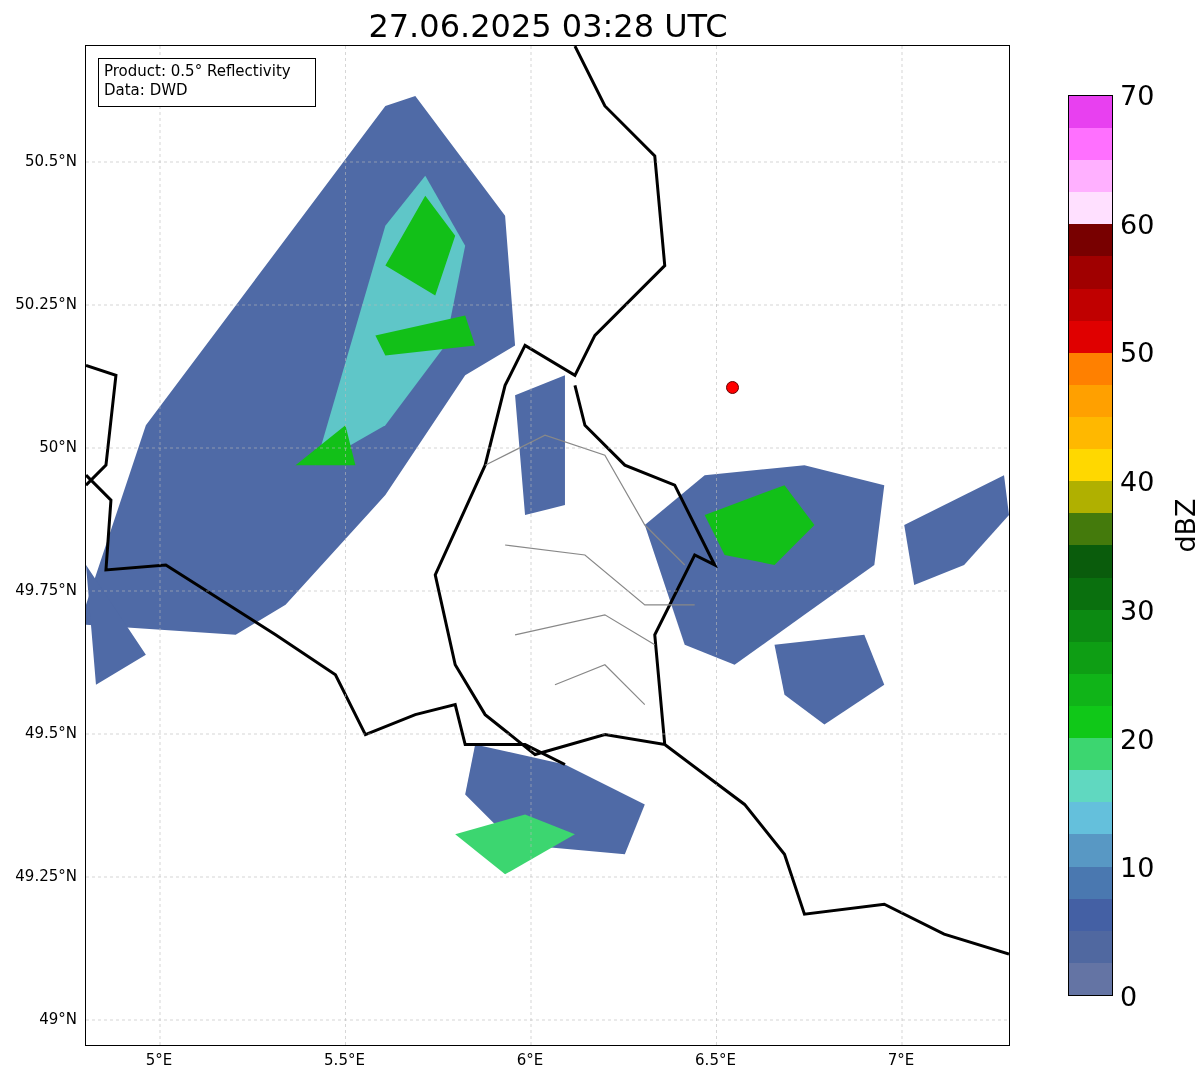  Describe the element at coordinates (1137, 739) in the screenshot. I see `scale-label: 20` at that location.